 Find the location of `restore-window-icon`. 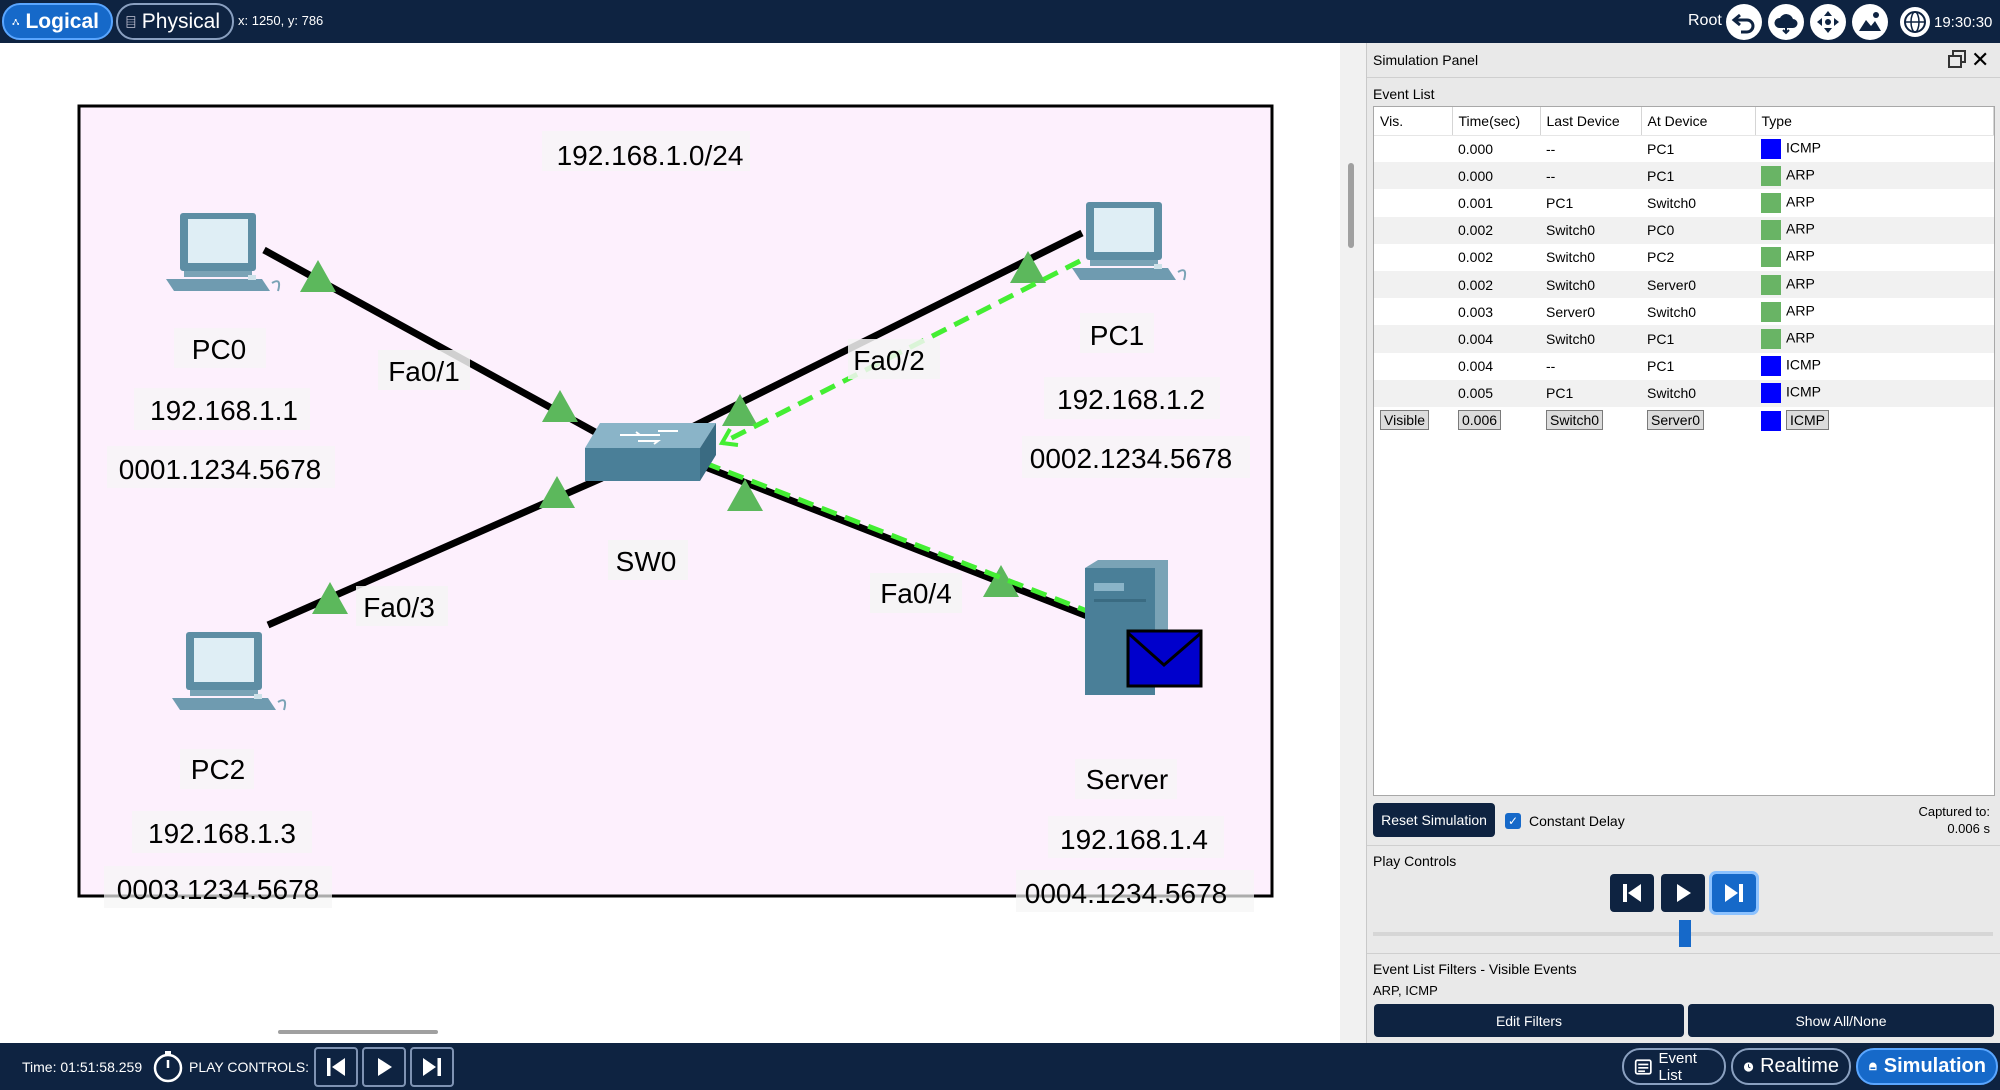

restore-window-icon is located at coordinates (1957, 59).